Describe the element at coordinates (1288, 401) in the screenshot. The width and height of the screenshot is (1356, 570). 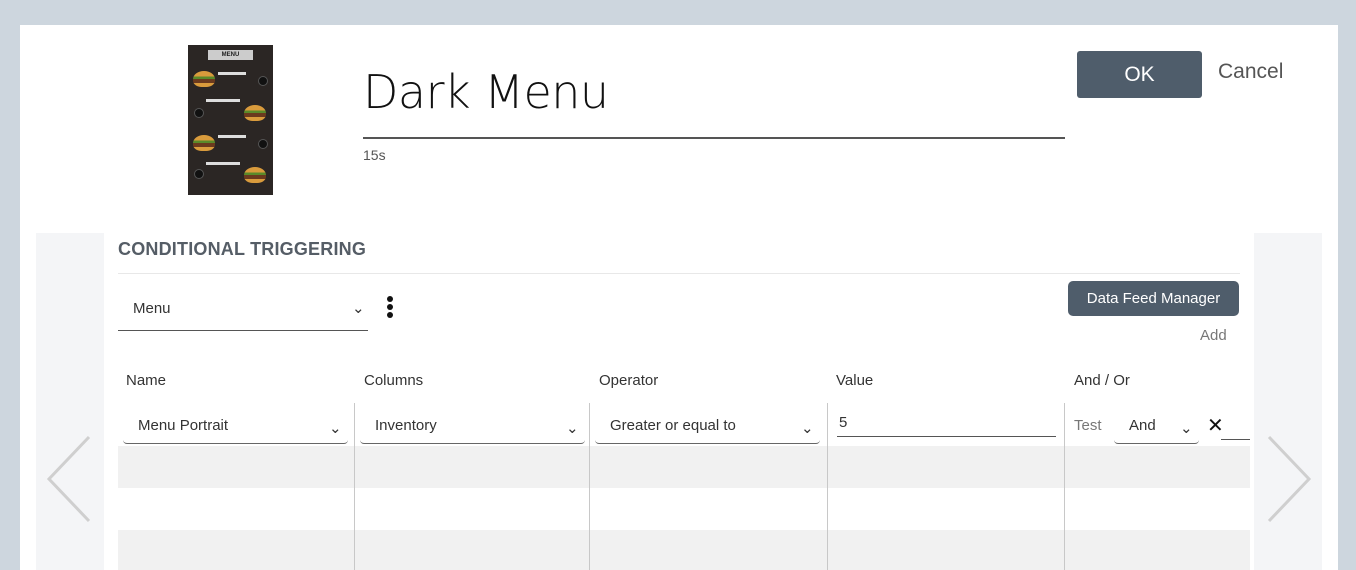
I see `next-panel` at that location.